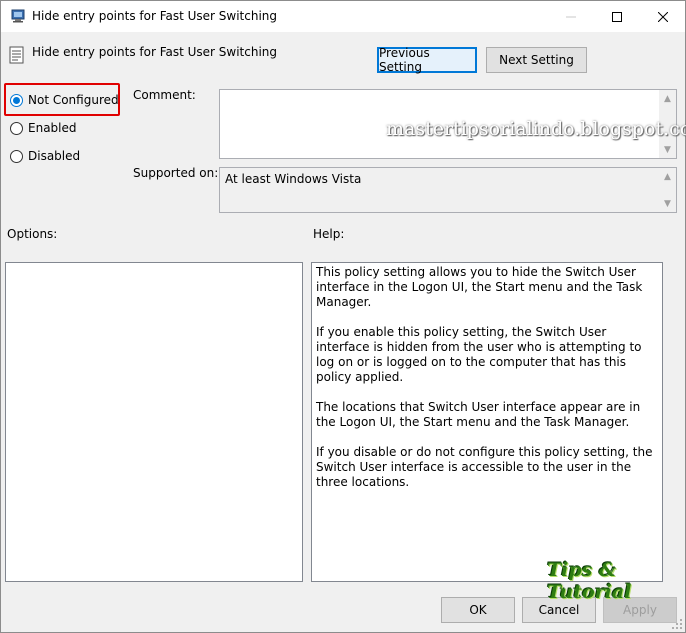  Describe the element at coordinates (176, 173) in the screenshot. I see `supported-on-label: Supported on:` at that location.